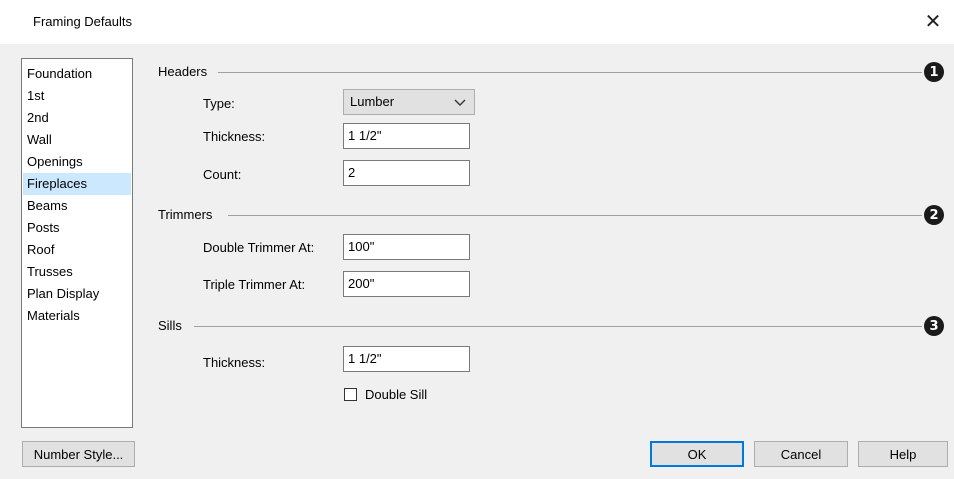 The width and height of the screenshot is (954, 479). Describe the element at coordinates (77, 162) in the screenshot. I see `nav-item-openings: Openings` at that location.